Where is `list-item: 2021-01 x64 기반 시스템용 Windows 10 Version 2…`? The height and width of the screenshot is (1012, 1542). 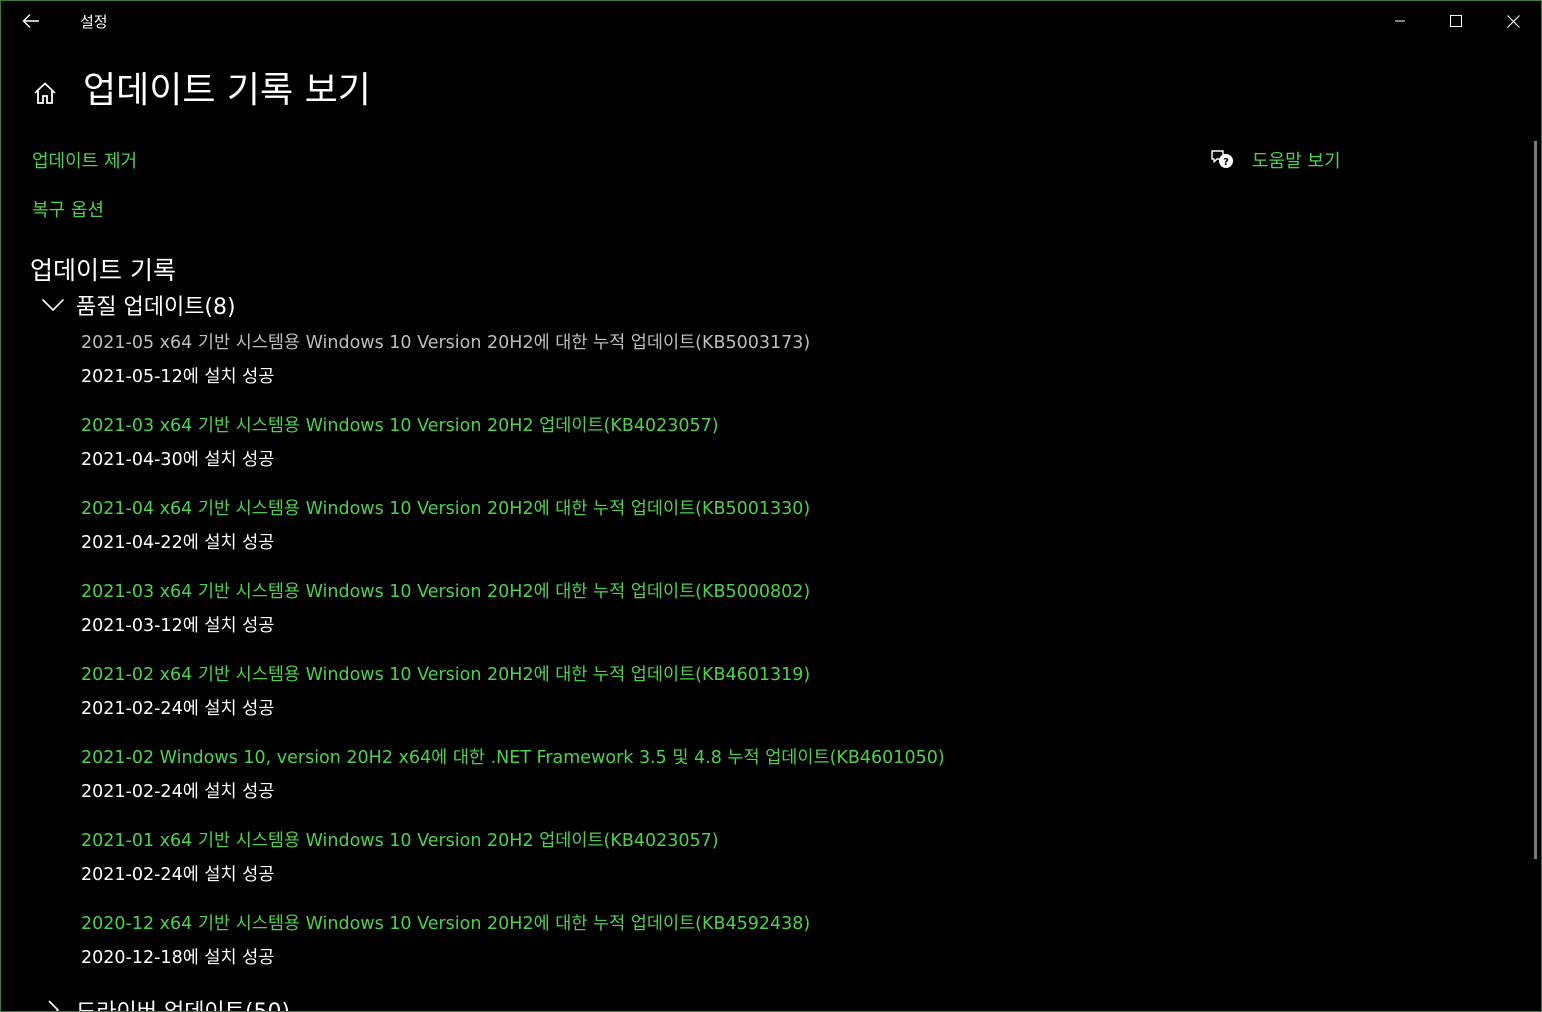
list-item: 2021-01 x64 기반 시스템용 Windows 10 Version 2… is located at coordinates (731, 866).